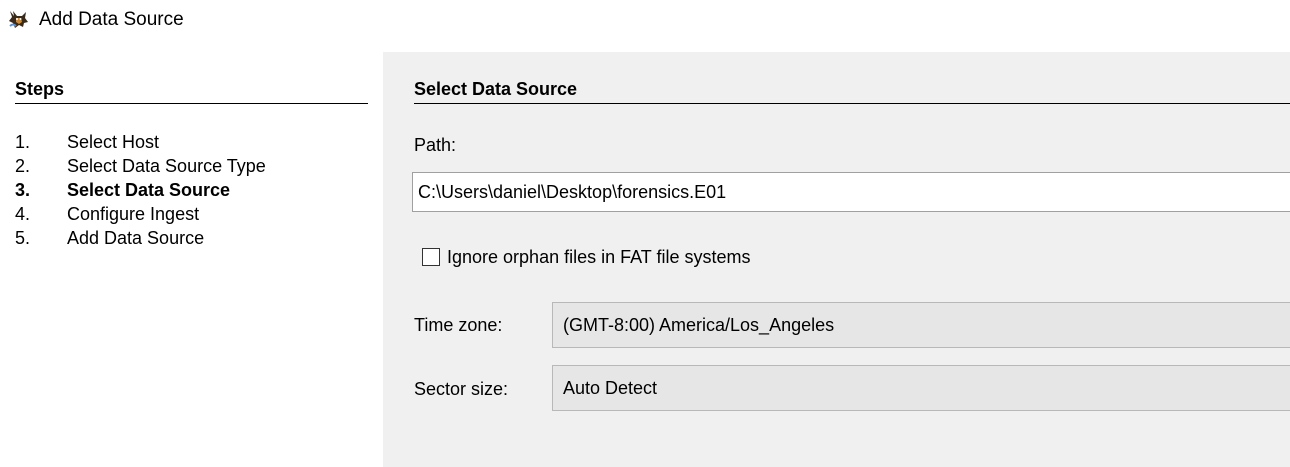  I want to click on step-label: Select Data Source Type, so click(166, 166).